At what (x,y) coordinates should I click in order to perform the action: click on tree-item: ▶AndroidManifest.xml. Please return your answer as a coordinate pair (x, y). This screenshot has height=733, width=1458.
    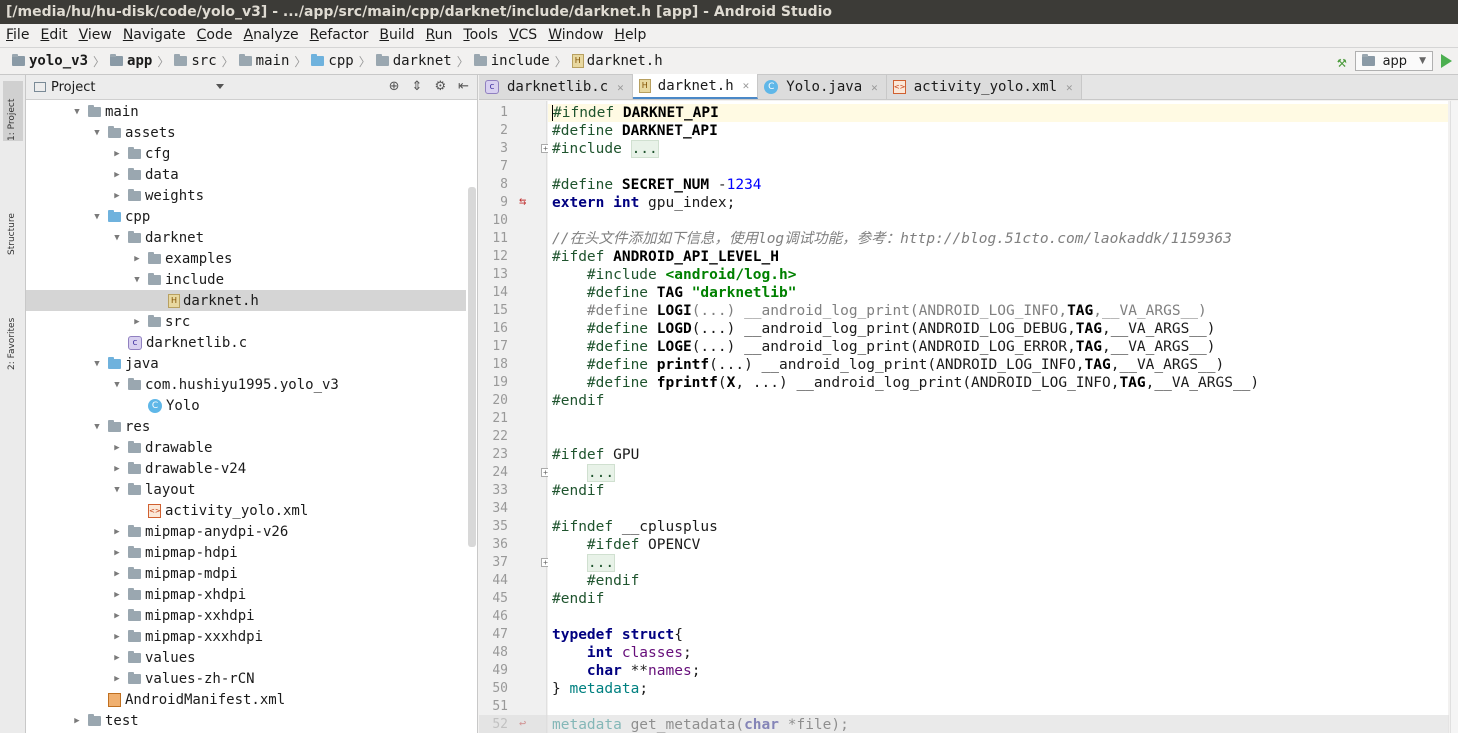
    Looking at the image, I should click on (246, 699).